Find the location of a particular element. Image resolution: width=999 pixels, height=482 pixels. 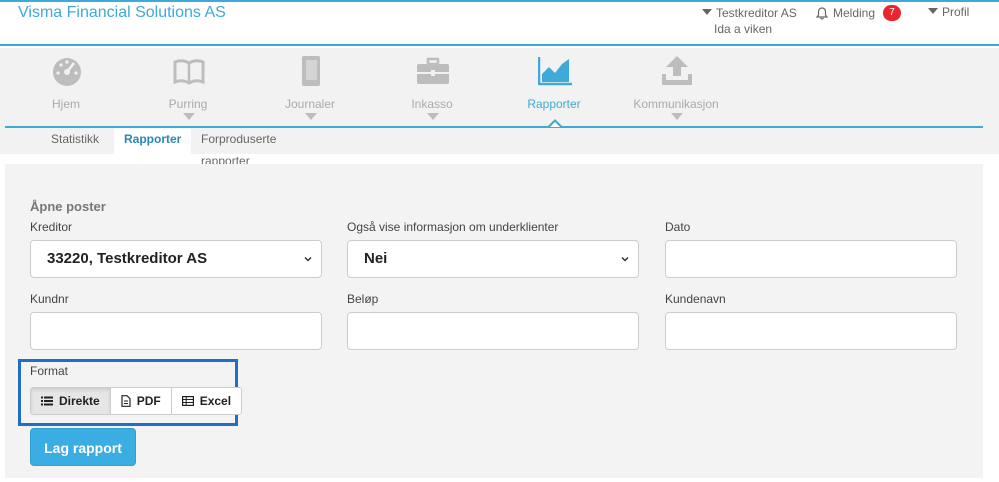

format-direkte-button: Direkte is located at coordinates (71, 401).